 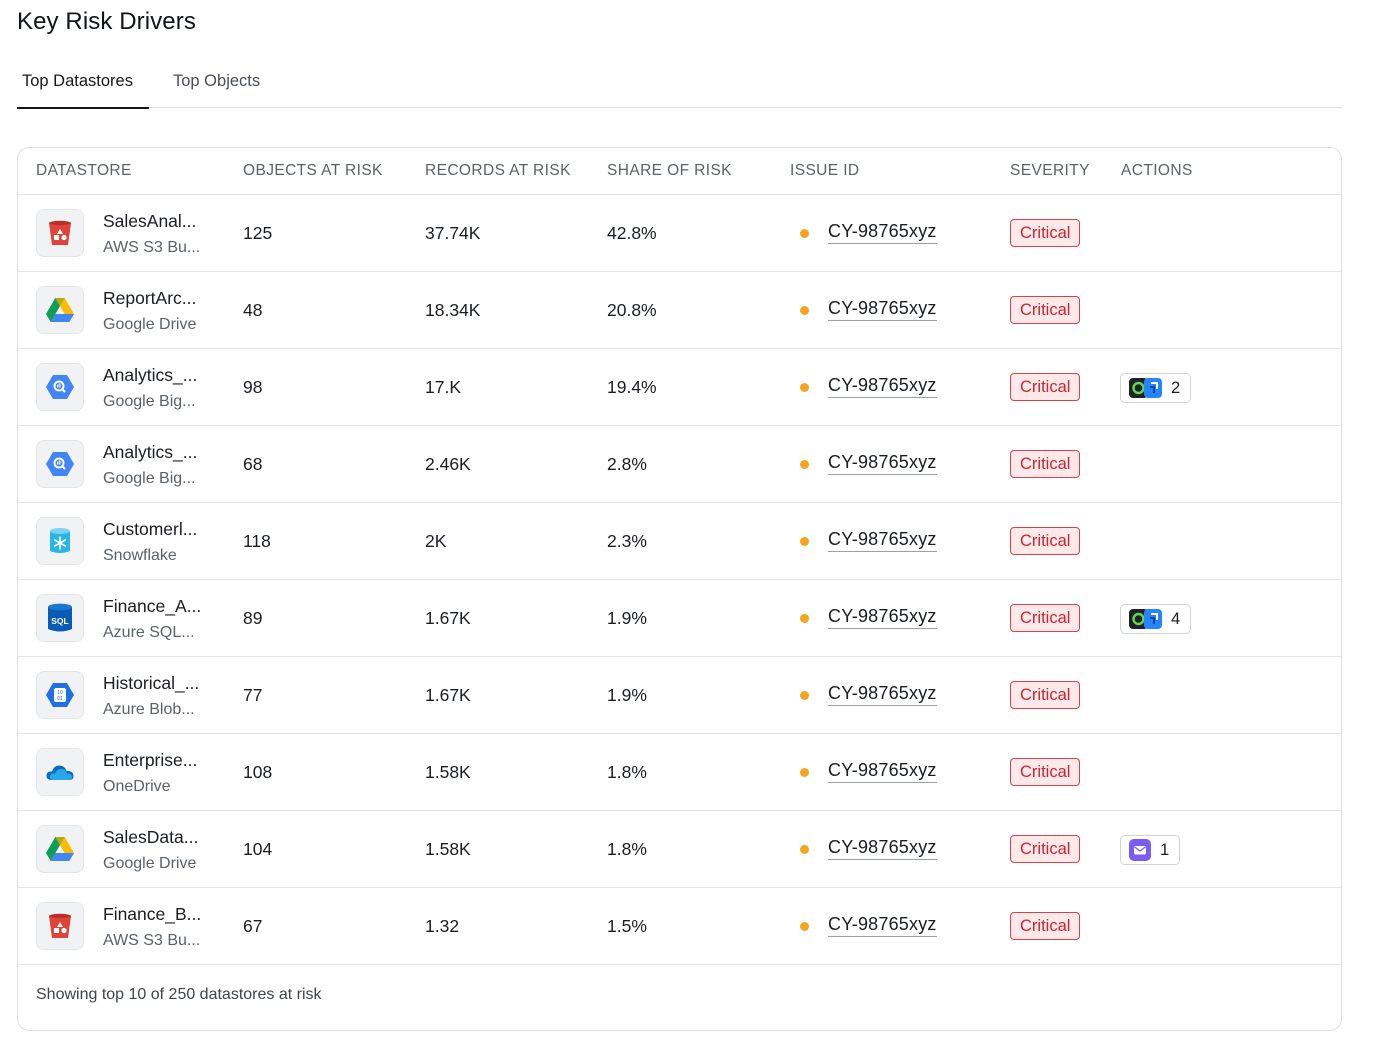 What do you see at coordinates (632, 233) in the screenshot?
I see `share-of-risk-value: 42.8%` at bounding box center [632, 233].